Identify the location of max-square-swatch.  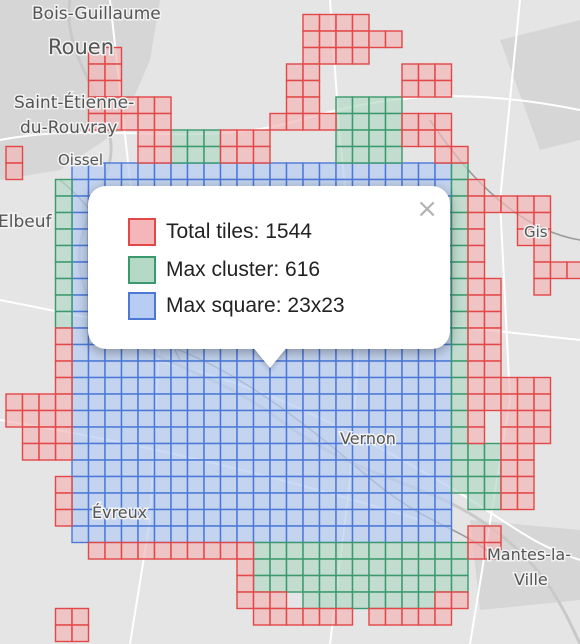
(142, 306).